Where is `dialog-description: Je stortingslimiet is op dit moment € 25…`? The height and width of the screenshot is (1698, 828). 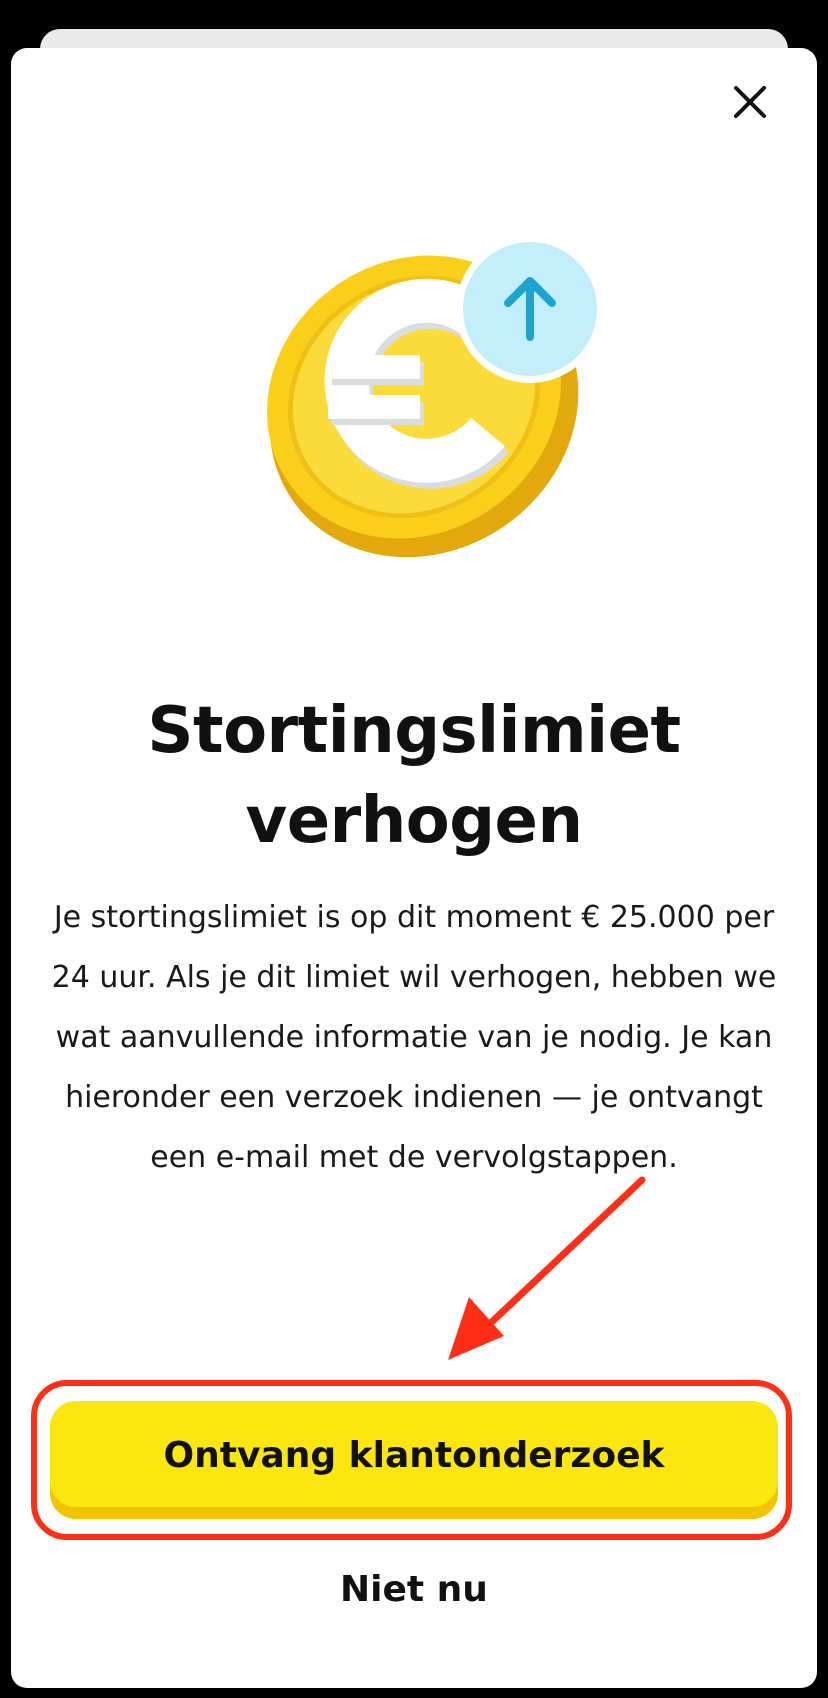 dialog-description: Je stortingslimiet is op dit moment € 25… is located at coordinates (414, 1037).